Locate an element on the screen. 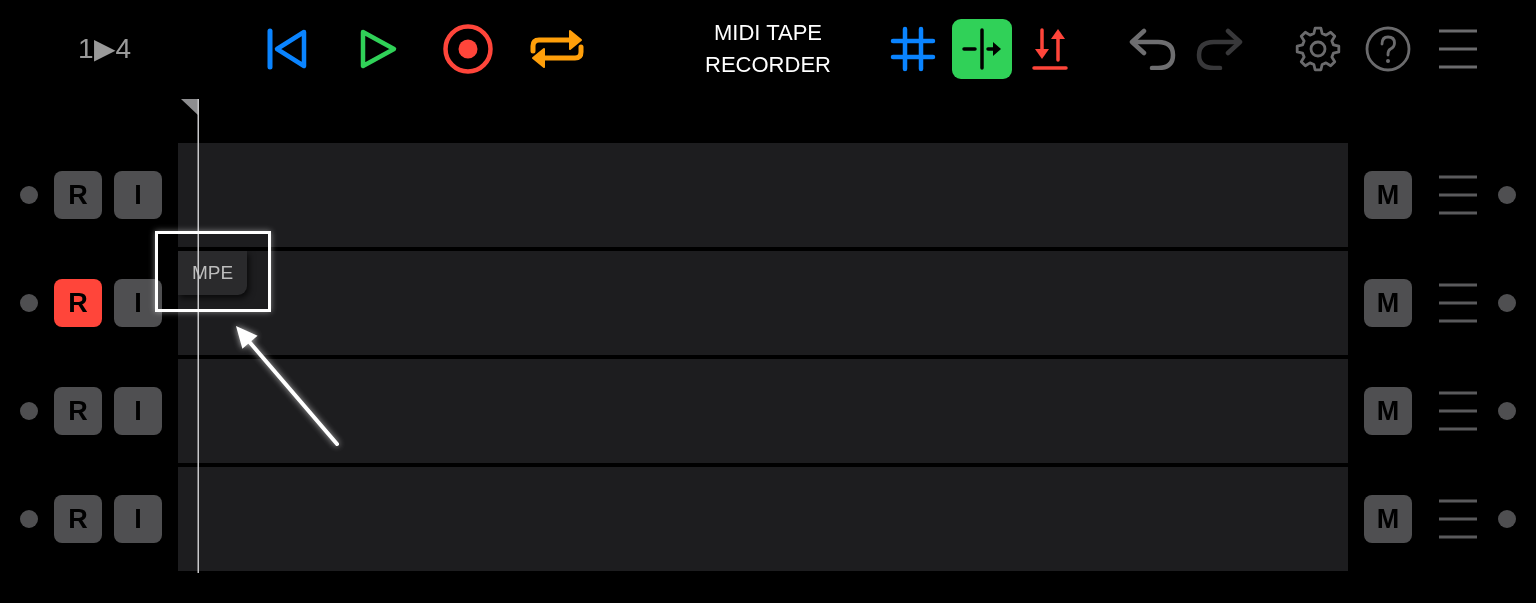 The width and height of the screenshot is (1536, 603). bar-counter: 1▶4 is located at coordinates (105, 48).